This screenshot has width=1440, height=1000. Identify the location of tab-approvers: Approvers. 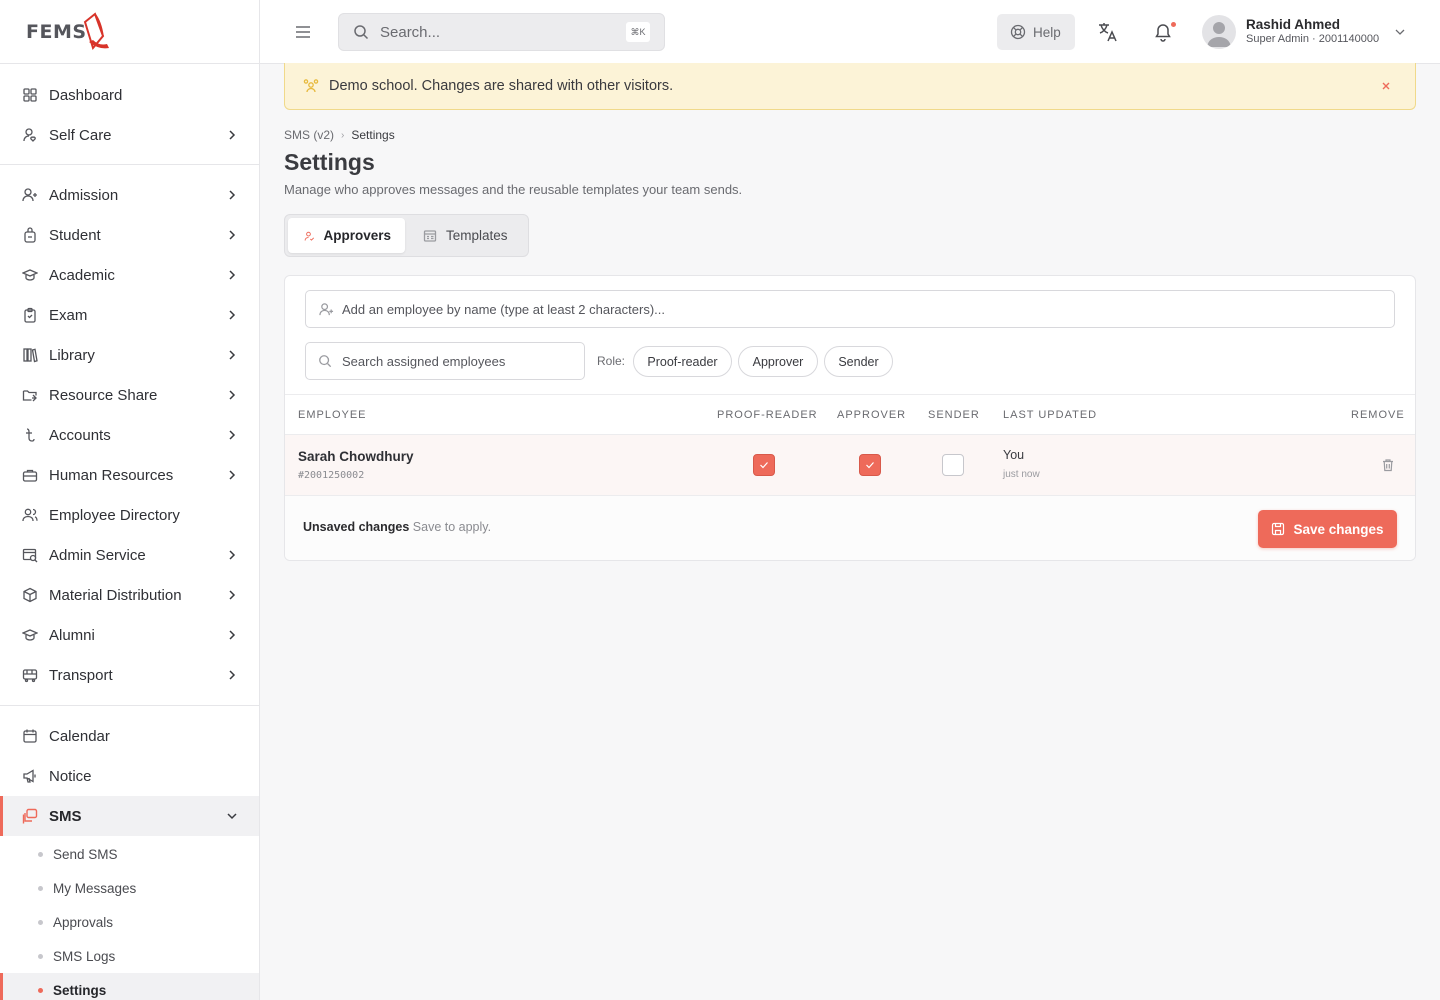
(346, 235).